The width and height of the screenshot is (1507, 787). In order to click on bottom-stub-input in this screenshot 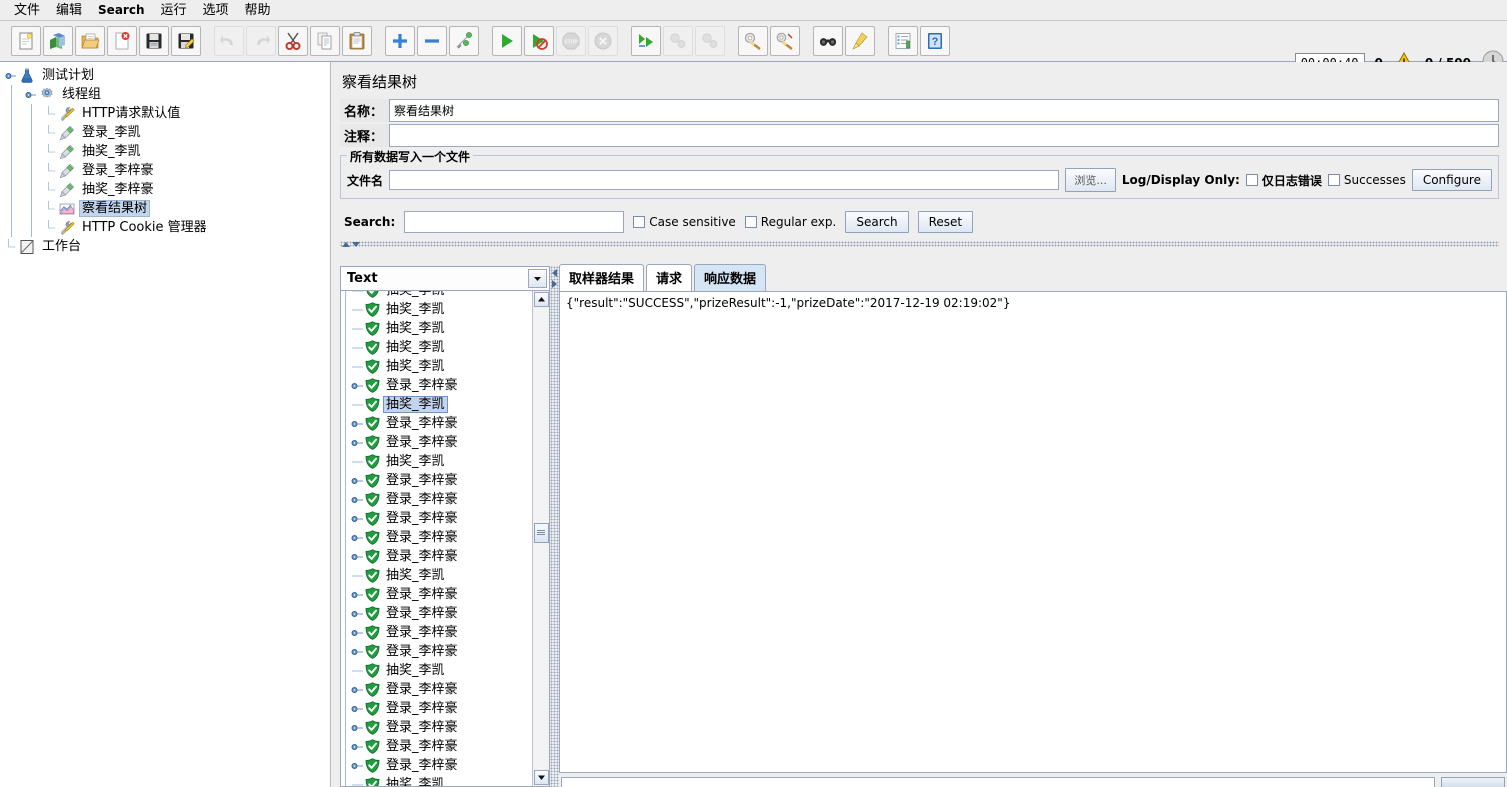, I will do `click(998, 782)`.